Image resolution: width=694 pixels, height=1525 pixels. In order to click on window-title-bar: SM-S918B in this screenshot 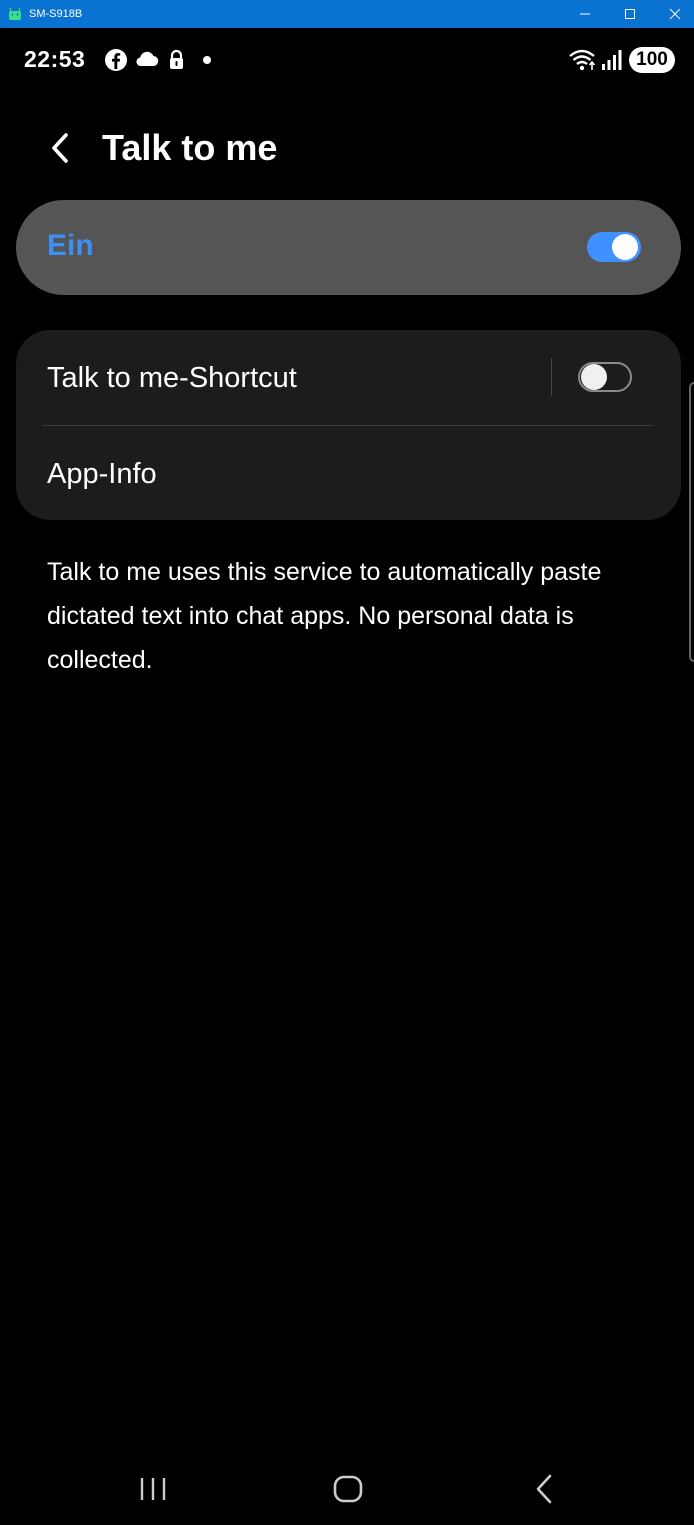, I will do `click(347, 14)`.